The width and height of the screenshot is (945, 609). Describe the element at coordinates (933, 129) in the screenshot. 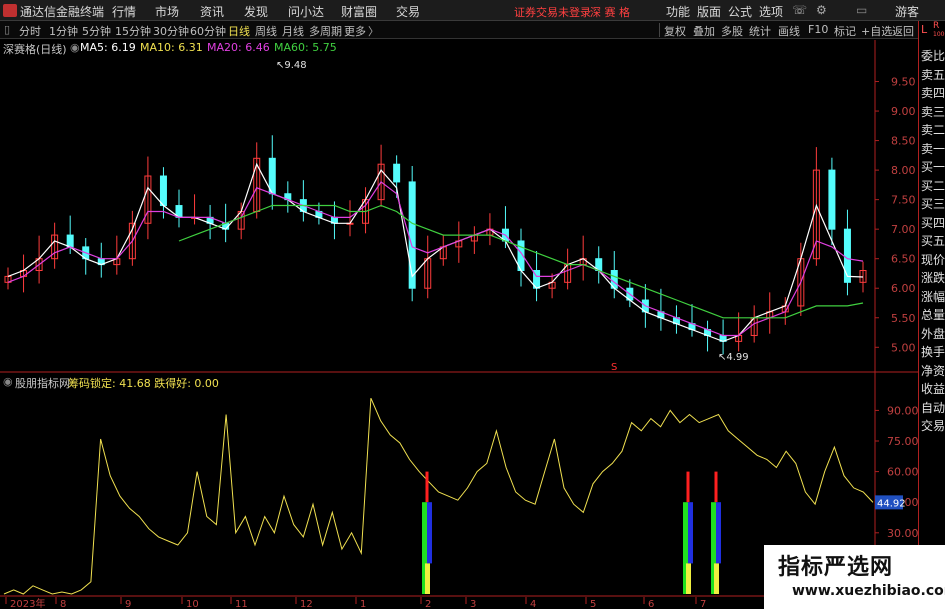

I see `sidebar-item-4: 卖二` at that location.